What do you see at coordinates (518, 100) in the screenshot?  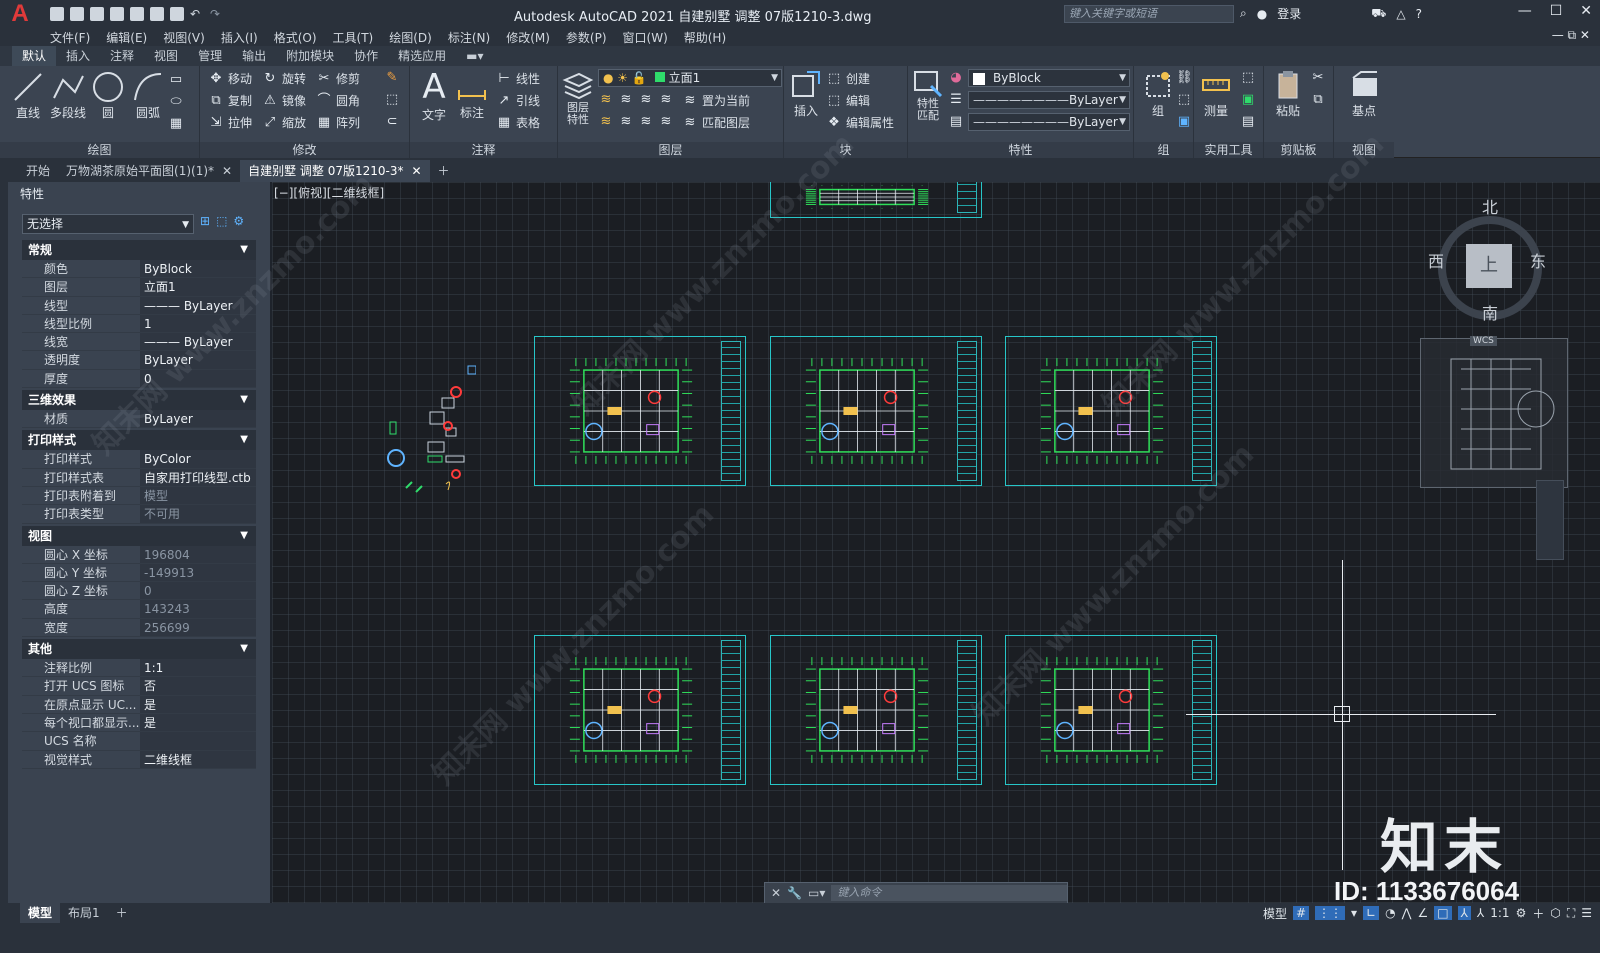 I see `leader-button: ↗ 引线` at bounding box center [518, 100].